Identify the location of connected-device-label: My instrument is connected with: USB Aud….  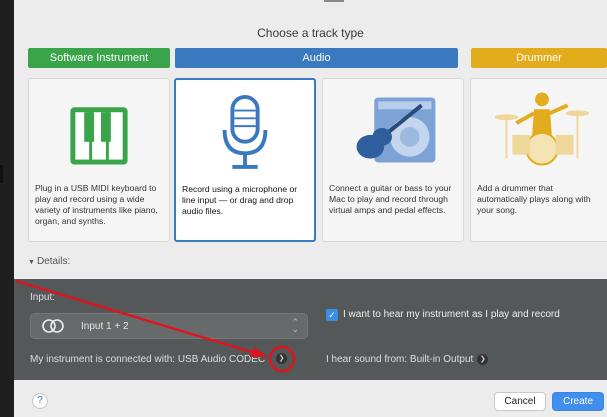
(148, 359).